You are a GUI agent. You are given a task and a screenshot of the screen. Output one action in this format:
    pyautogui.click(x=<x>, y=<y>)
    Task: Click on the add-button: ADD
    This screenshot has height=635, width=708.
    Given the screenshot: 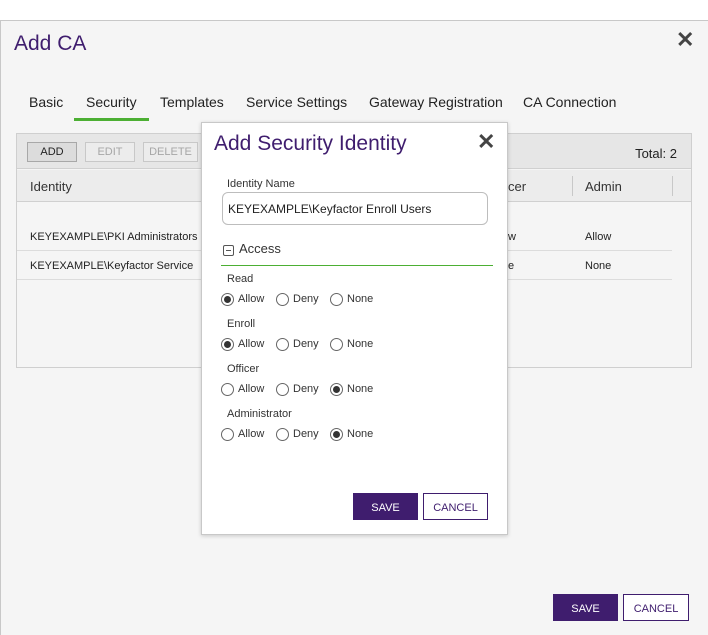 What is the action you would take?
    pyautogui.click(x=52, y=152)
    